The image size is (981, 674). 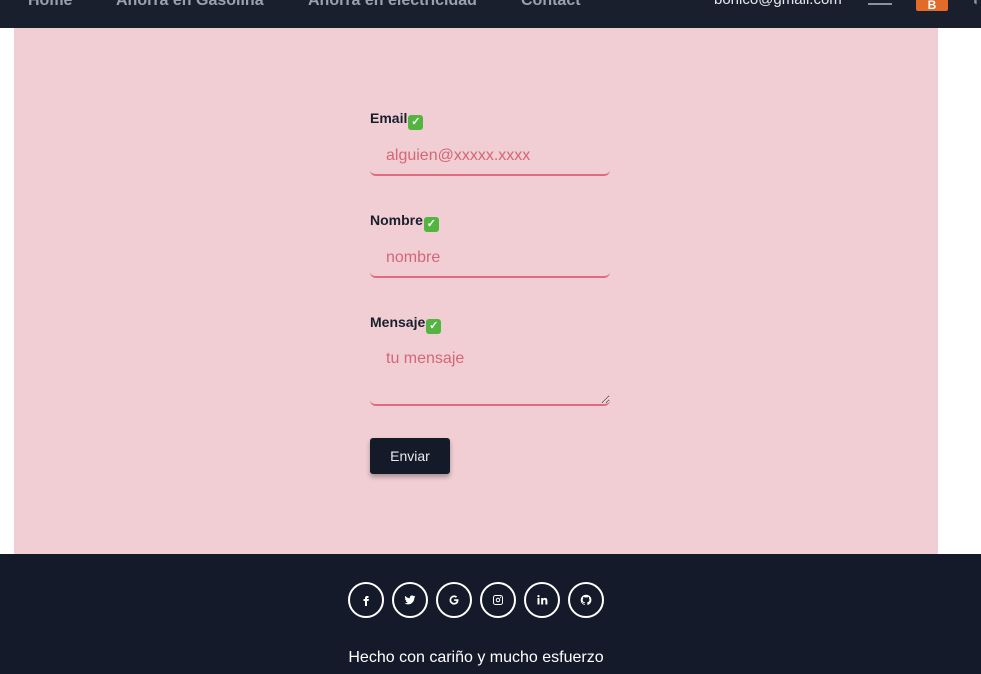 I want to click on name-field, so click(x=490, y=259).